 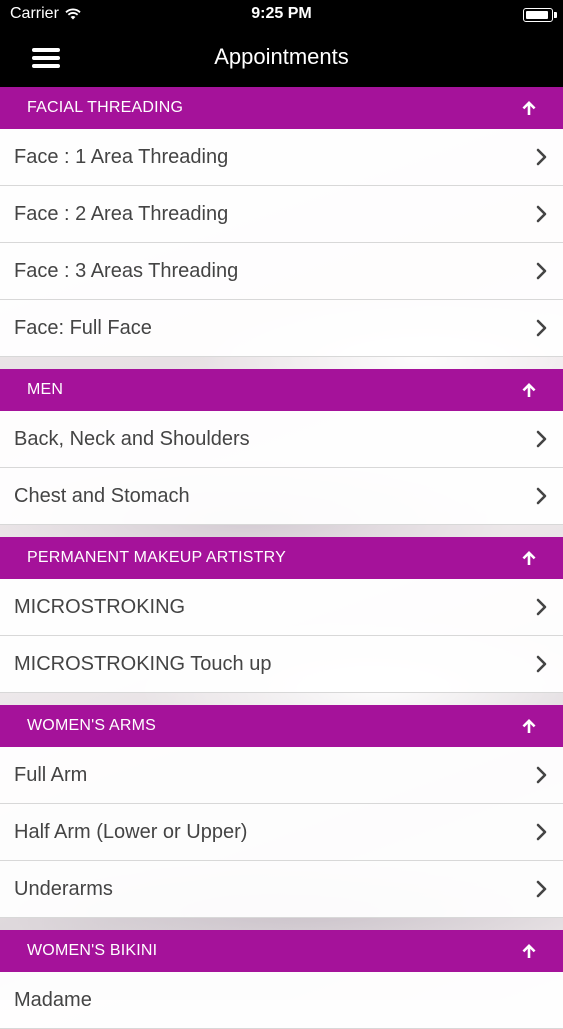 What do you see at coordinates (281, 607) in the screenshot?
I see `list-item: MICROSTROKING` at bounding box center [281, 607].